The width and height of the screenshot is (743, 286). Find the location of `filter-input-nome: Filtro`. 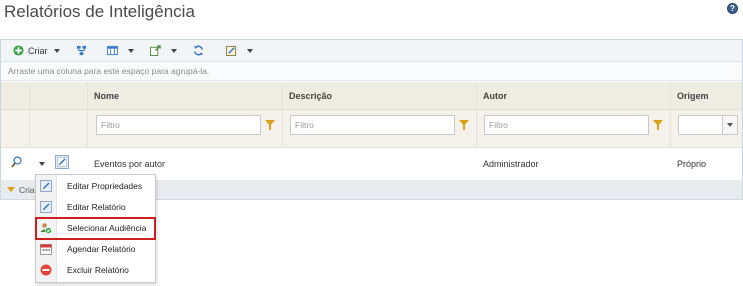

filter-input-nome: Filtro is located at coordinates (178, 125).